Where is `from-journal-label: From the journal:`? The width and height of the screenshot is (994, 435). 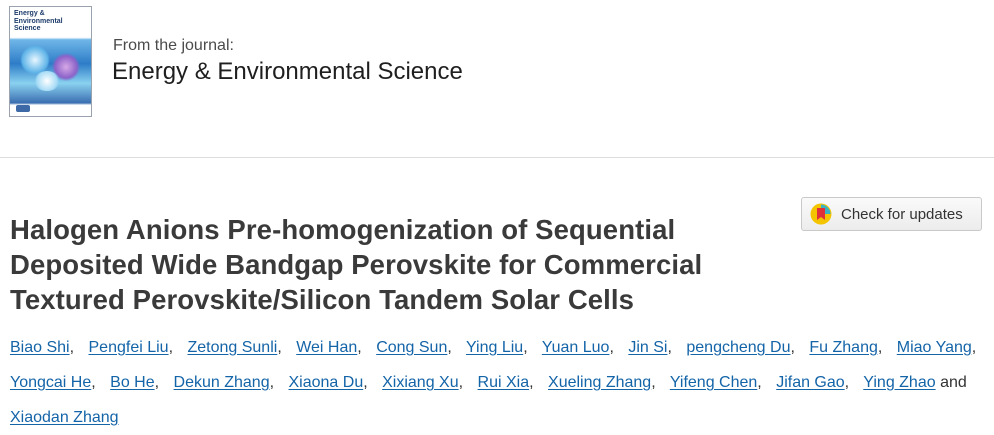
from-journal-label: From the journal: is located at coordinates (173, 45).